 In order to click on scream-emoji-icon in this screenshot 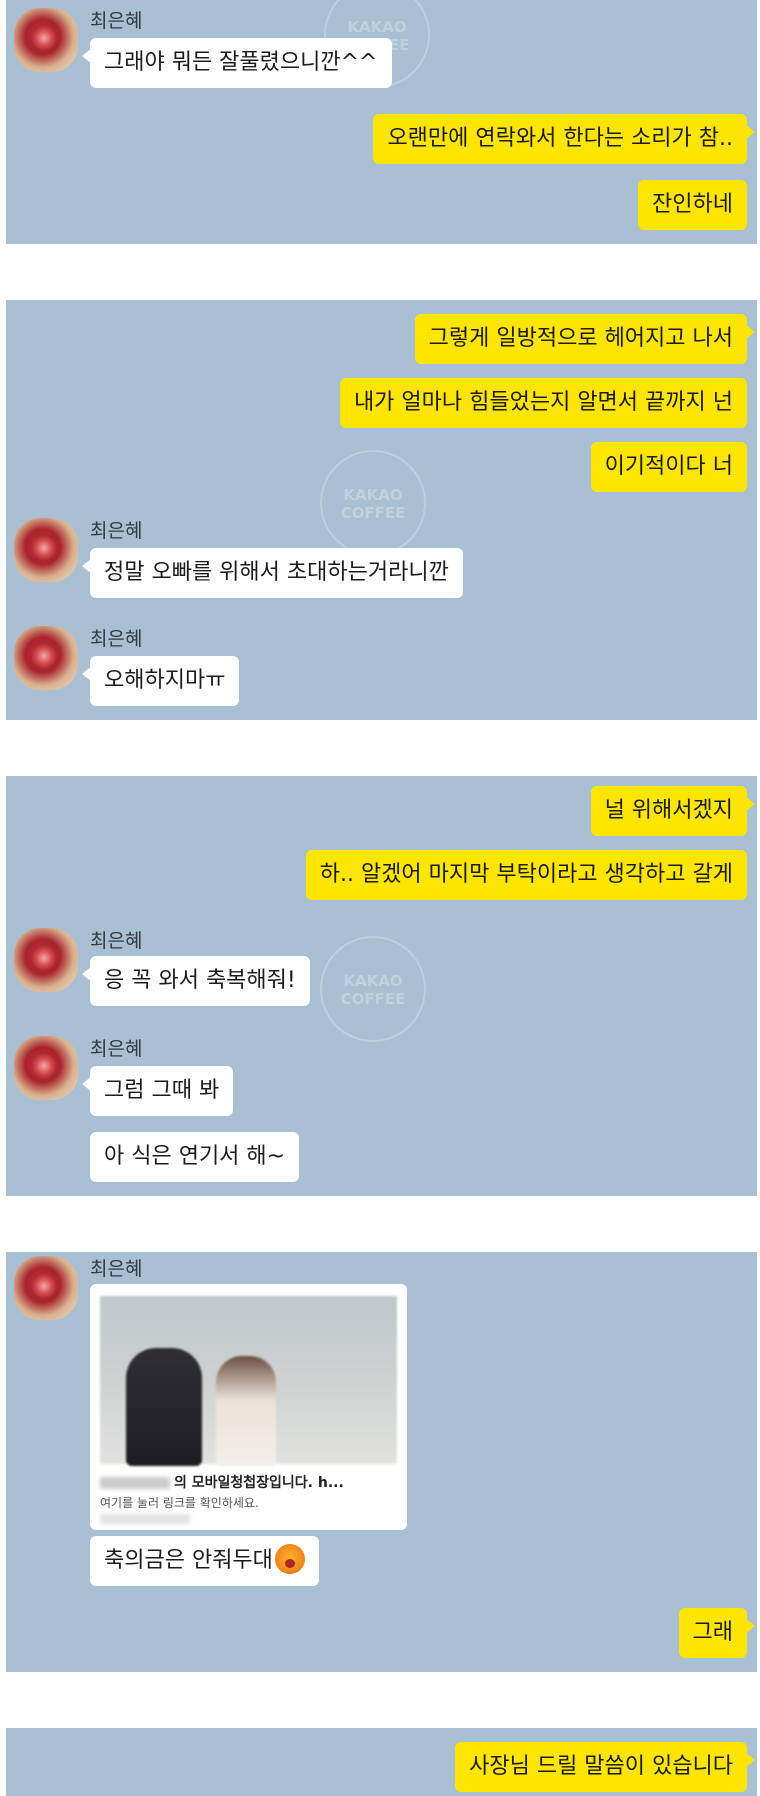, I will do `click(289, 1559)`.